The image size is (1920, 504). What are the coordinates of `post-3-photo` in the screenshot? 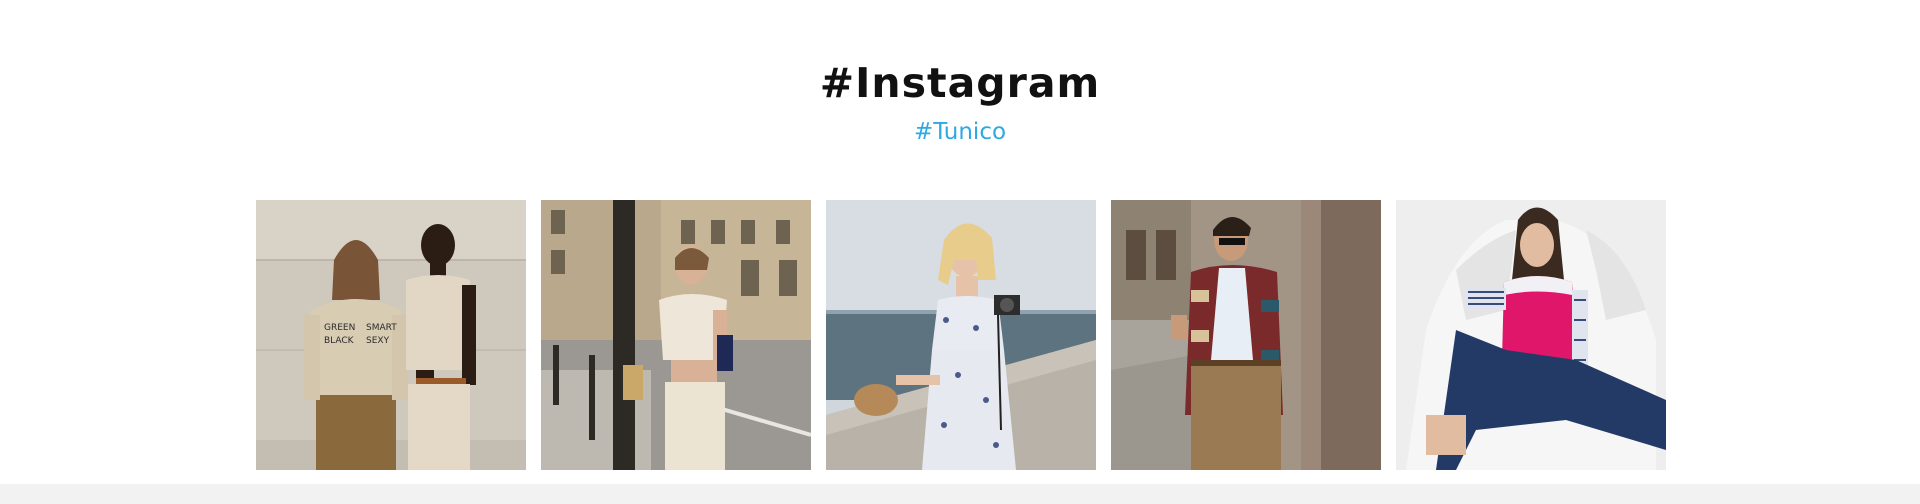 It's located at (961, 335).